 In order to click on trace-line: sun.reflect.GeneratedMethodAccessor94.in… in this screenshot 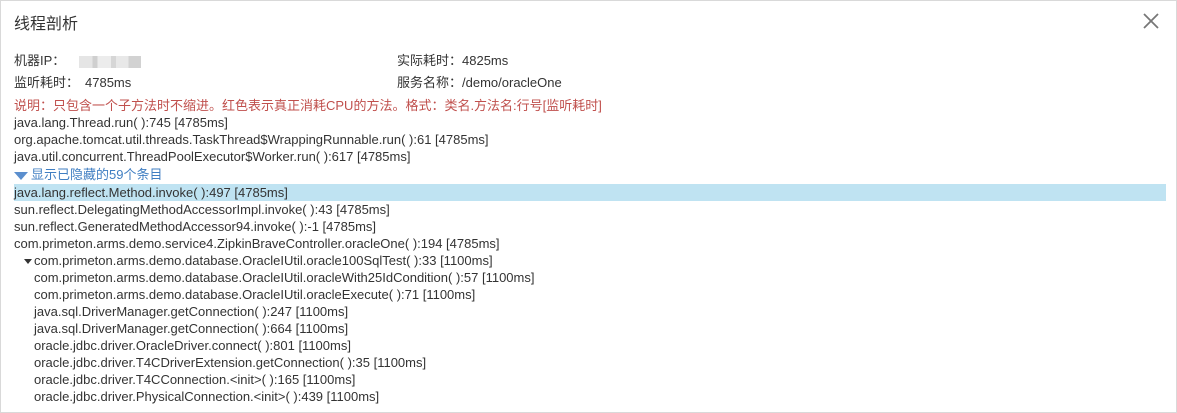, I will do `click(195, 226)`.